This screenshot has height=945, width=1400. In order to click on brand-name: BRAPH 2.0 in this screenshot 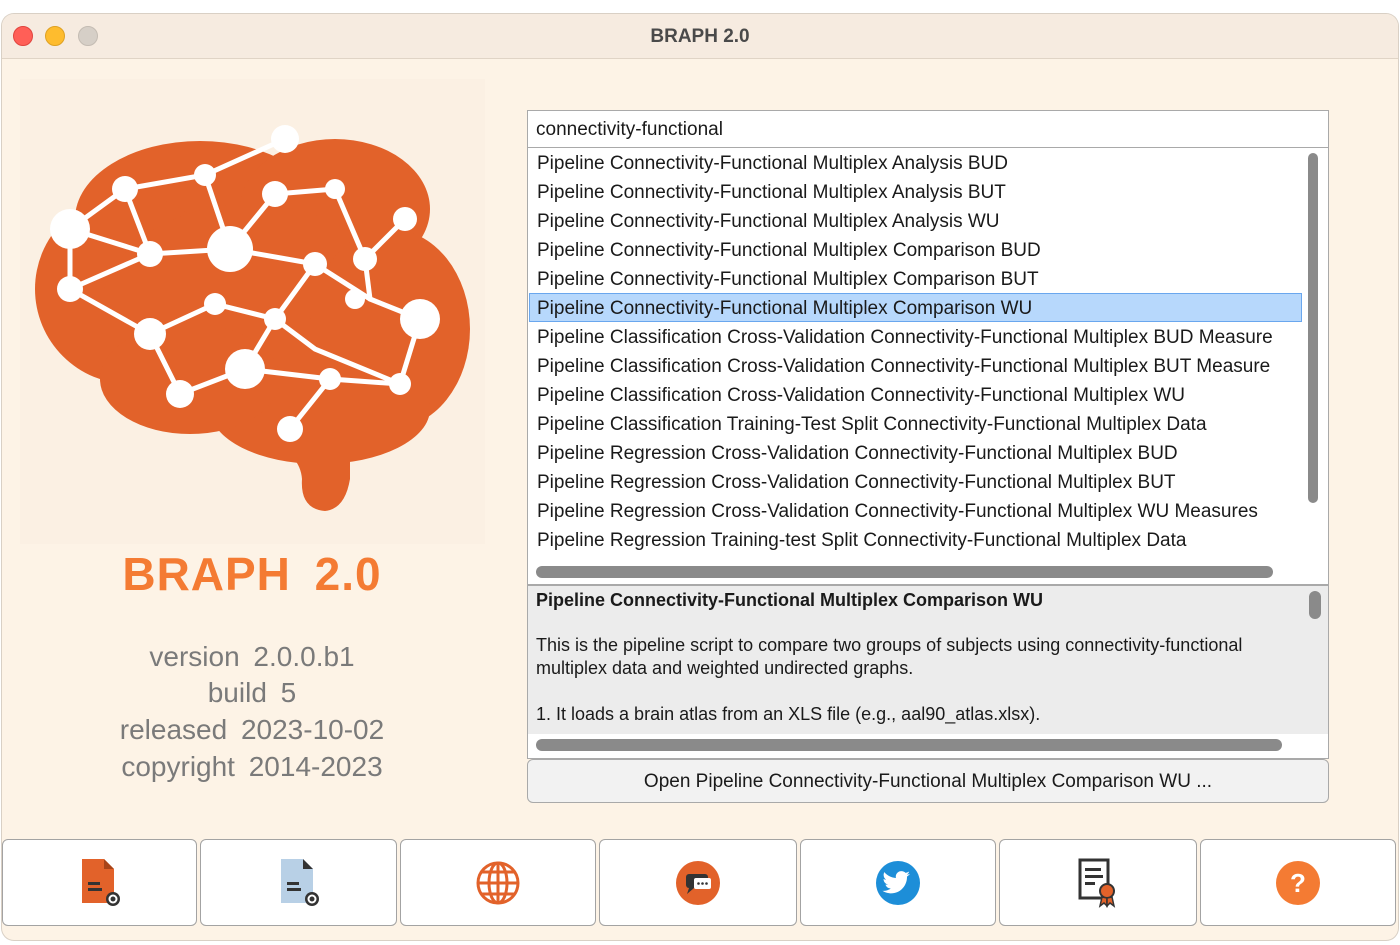, I will do `click(252, 574)`.